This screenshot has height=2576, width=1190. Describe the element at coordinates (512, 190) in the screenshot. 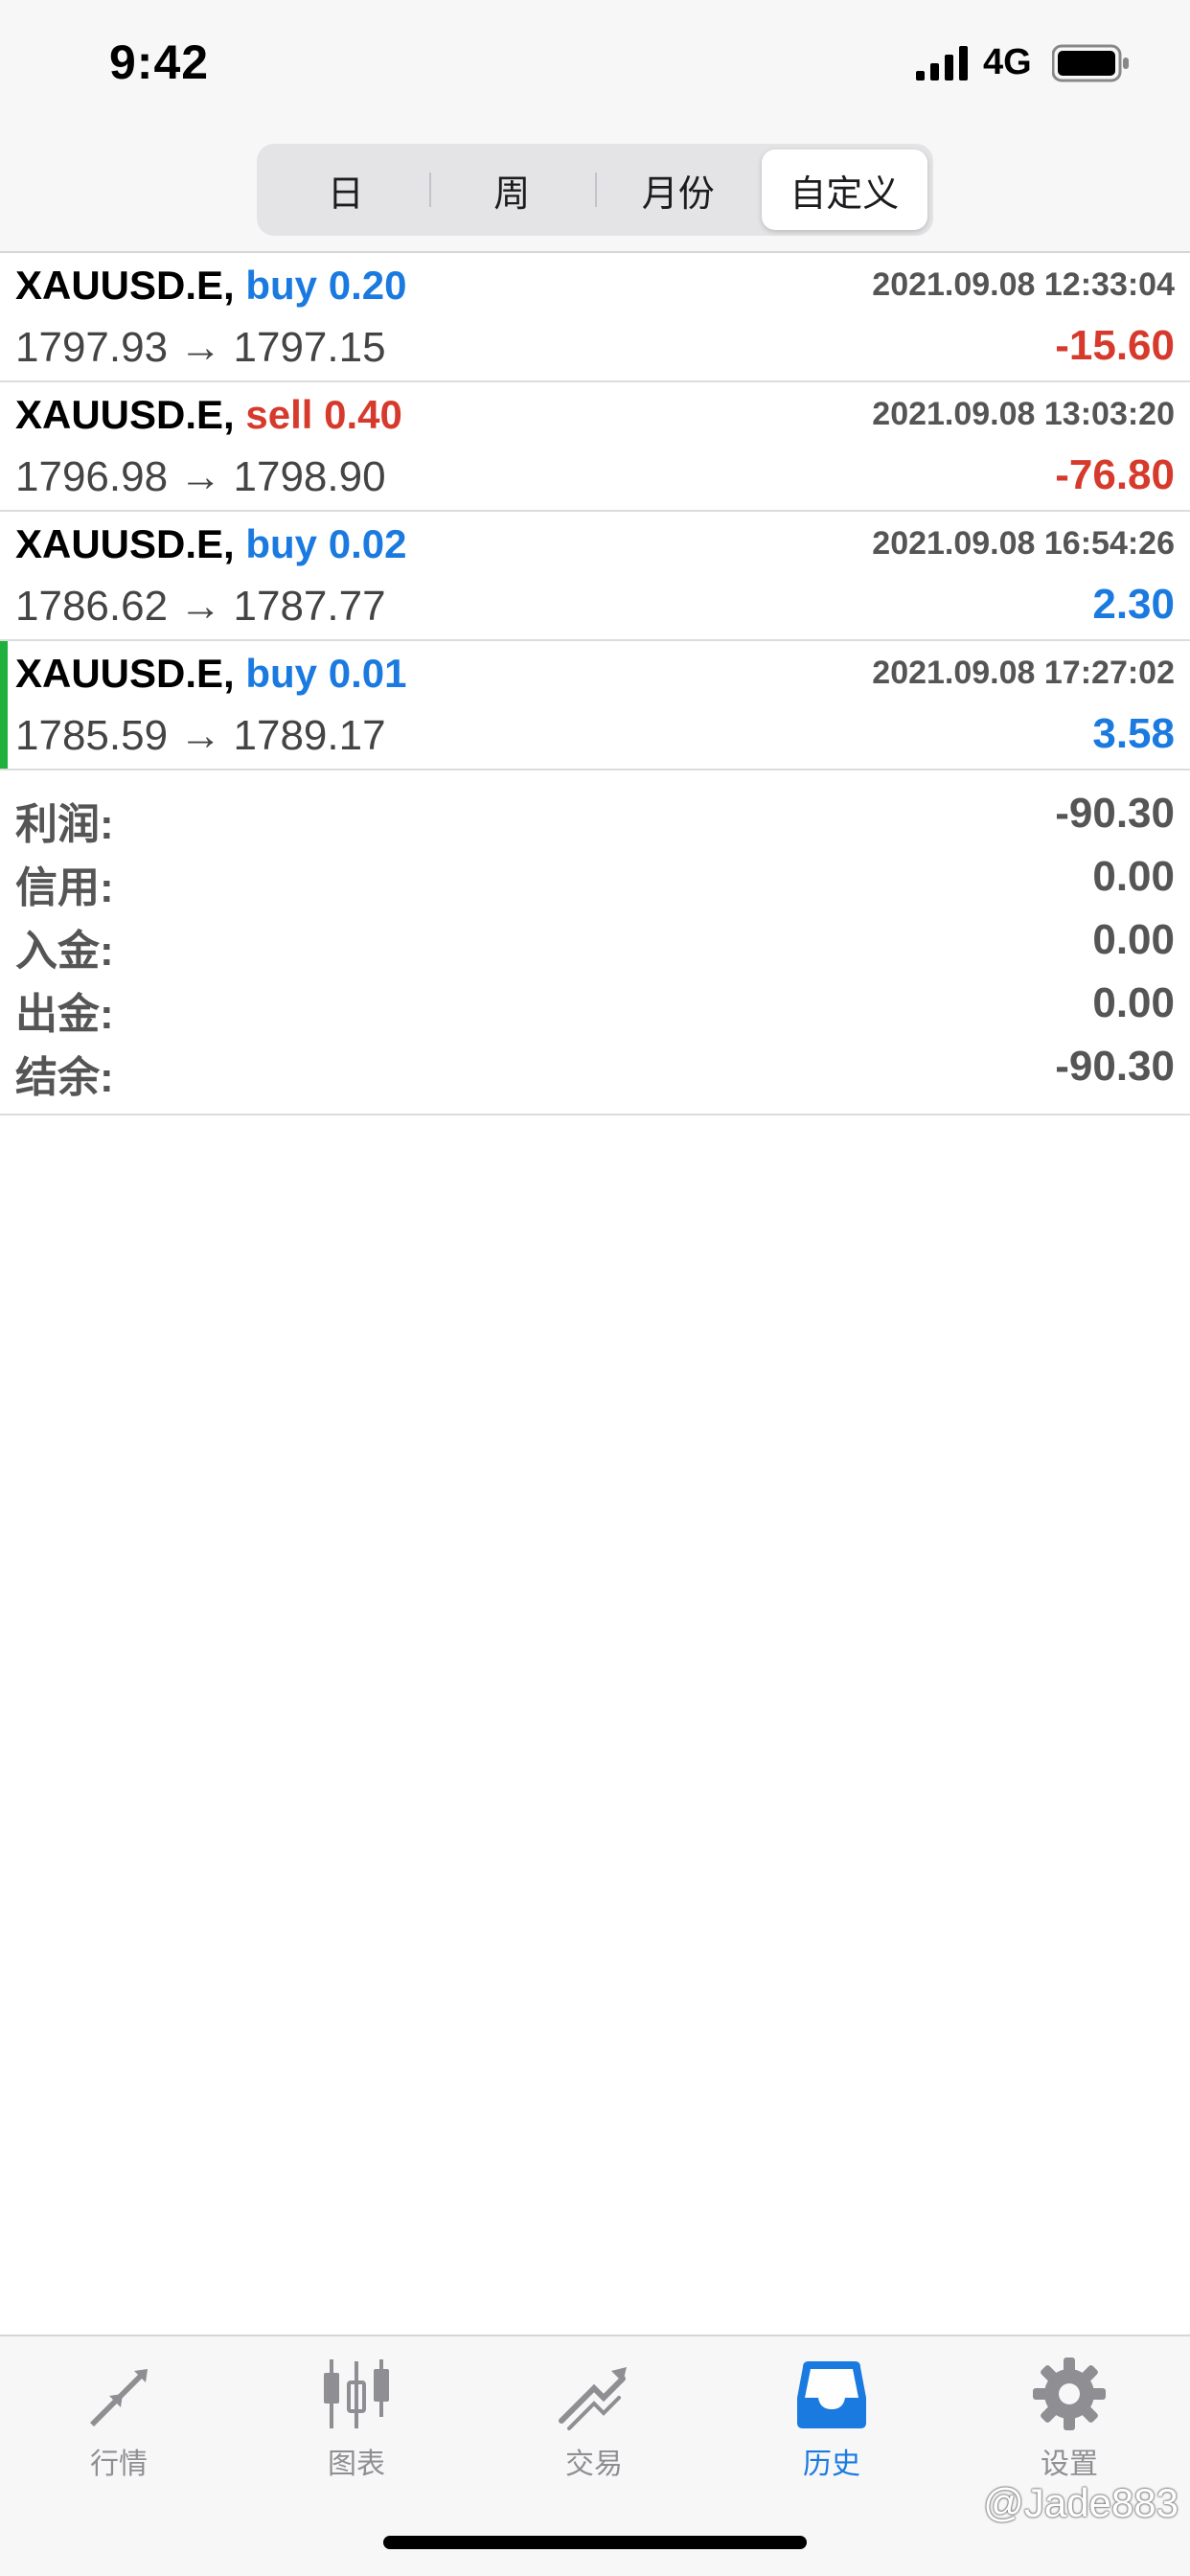

I see `period-tab-week: 周` at that location.